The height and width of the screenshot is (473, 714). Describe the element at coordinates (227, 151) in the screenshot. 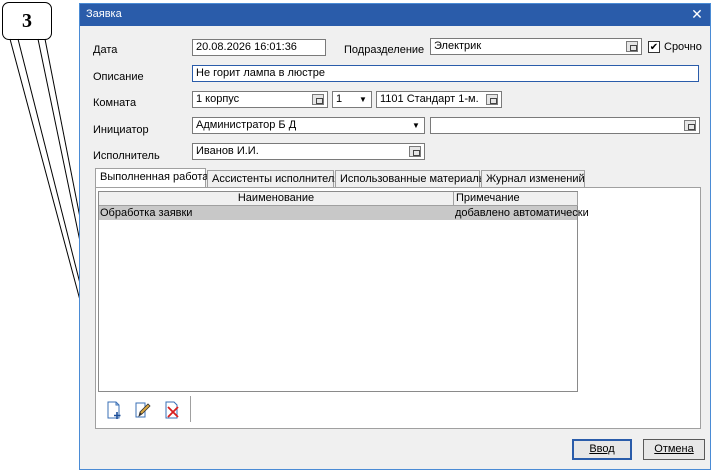

I see `executor-value: Иванов И.И.` at that location.